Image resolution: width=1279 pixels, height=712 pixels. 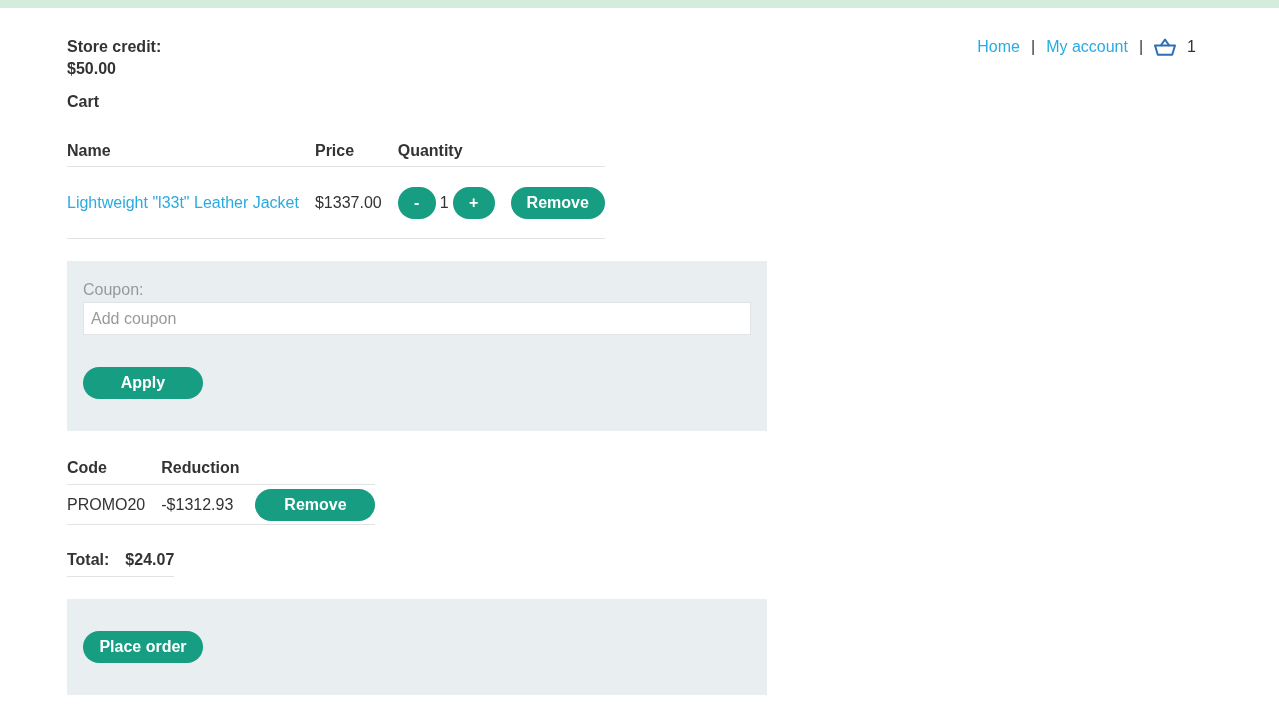 What do you see at coordinates (356, 202) in the screenshot?
I see `price-cell: $1337.00` at bounding box center [356, 202].